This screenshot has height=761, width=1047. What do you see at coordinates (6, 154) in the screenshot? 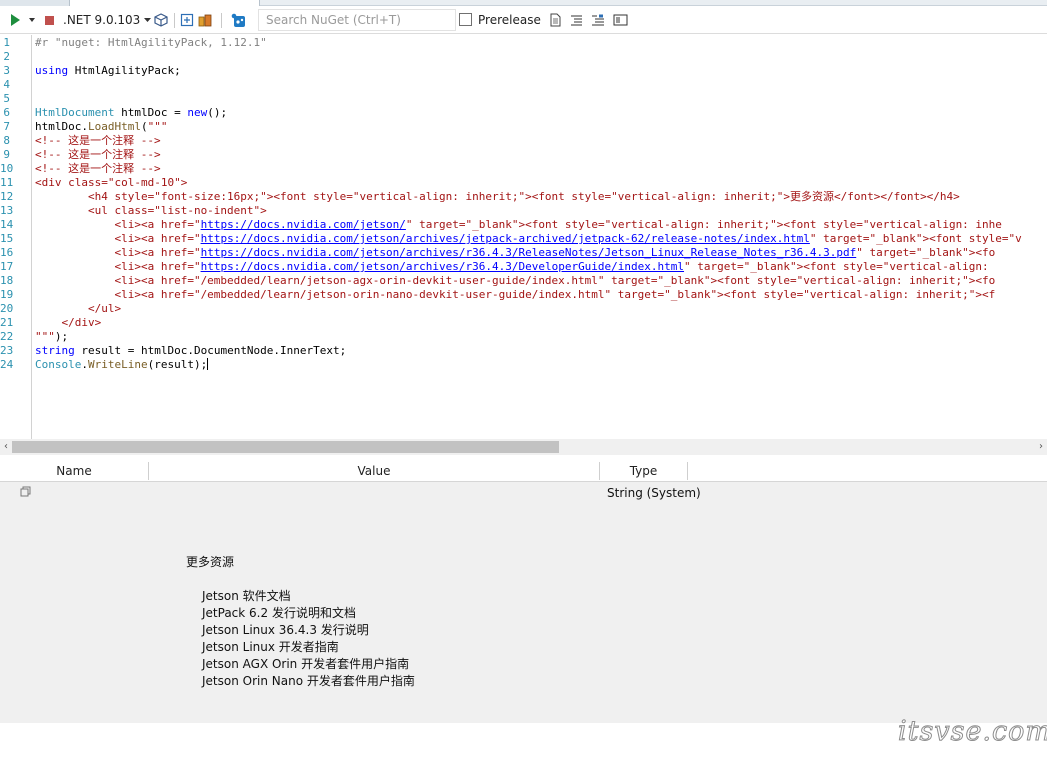
I see `line-number: 9` at bounding box center [6, 154].